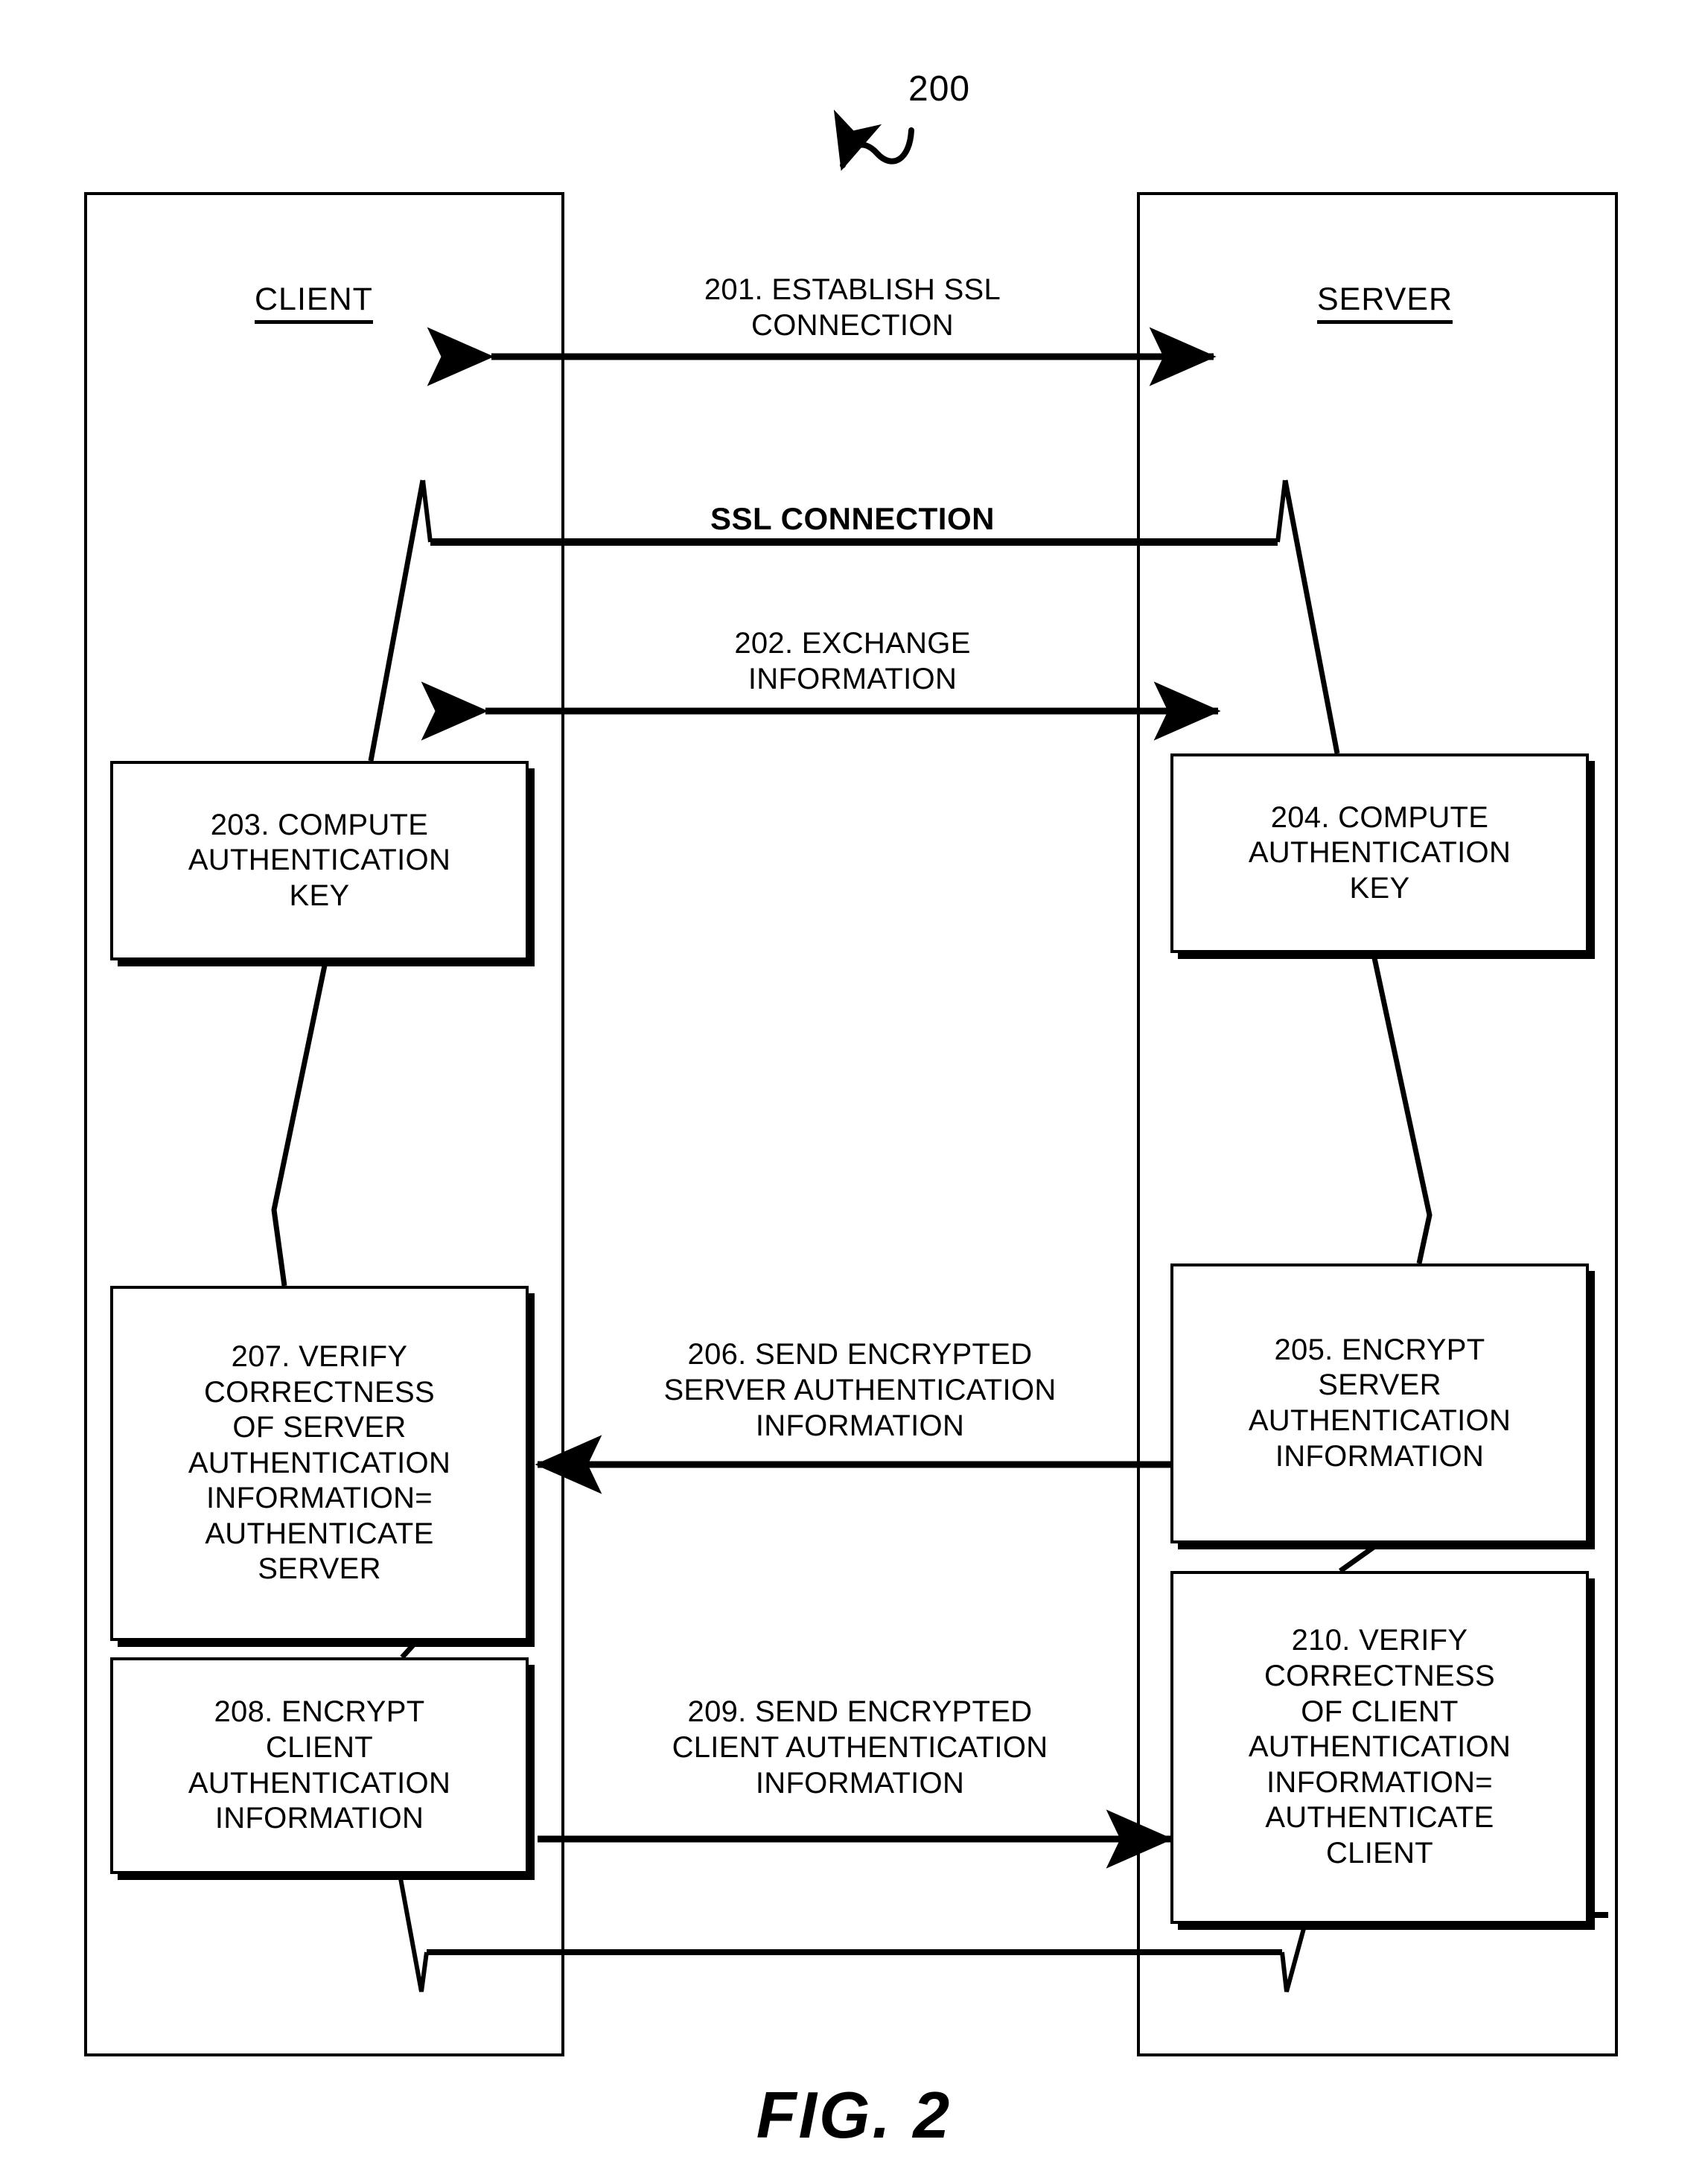 This screenshot has height=2183, width=1708. I want to click on process-box-204-label: 204. COMPUTE AUTHENTICATION KEY, so click(1379, 852).